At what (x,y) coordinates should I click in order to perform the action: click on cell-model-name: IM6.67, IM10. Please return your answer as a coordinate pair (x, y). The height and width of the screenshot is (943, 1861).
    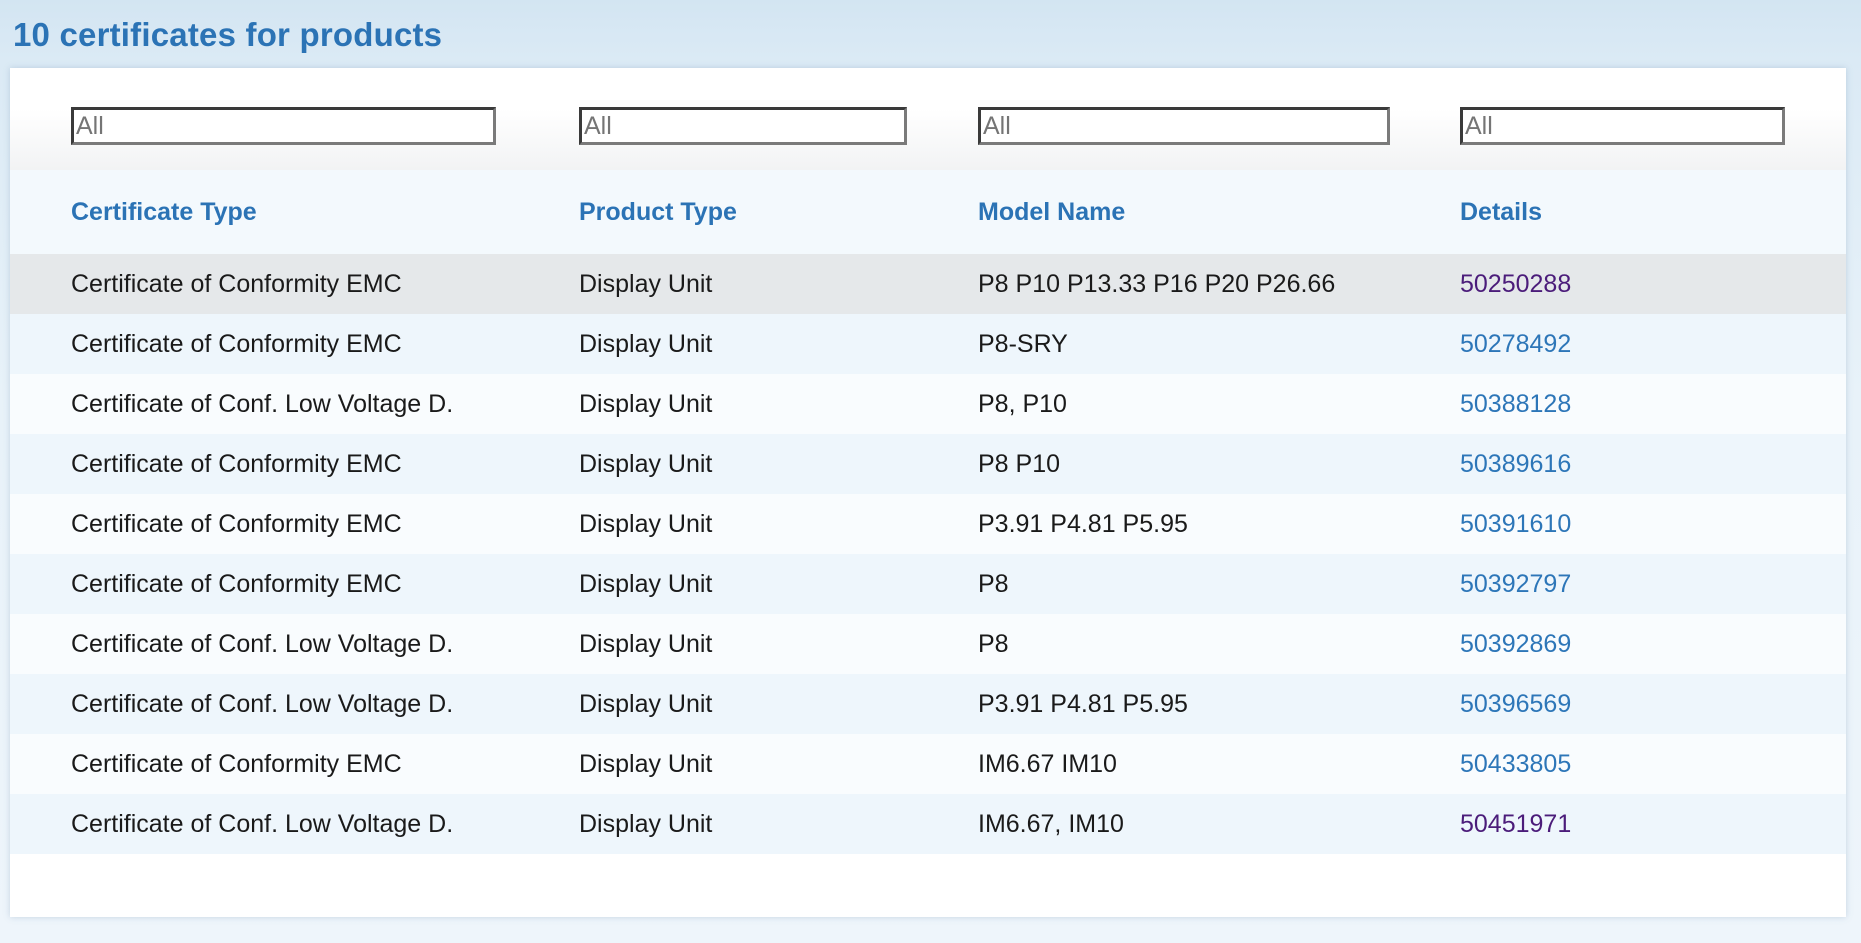
    Looking at the image, I should click on (1051, 824).